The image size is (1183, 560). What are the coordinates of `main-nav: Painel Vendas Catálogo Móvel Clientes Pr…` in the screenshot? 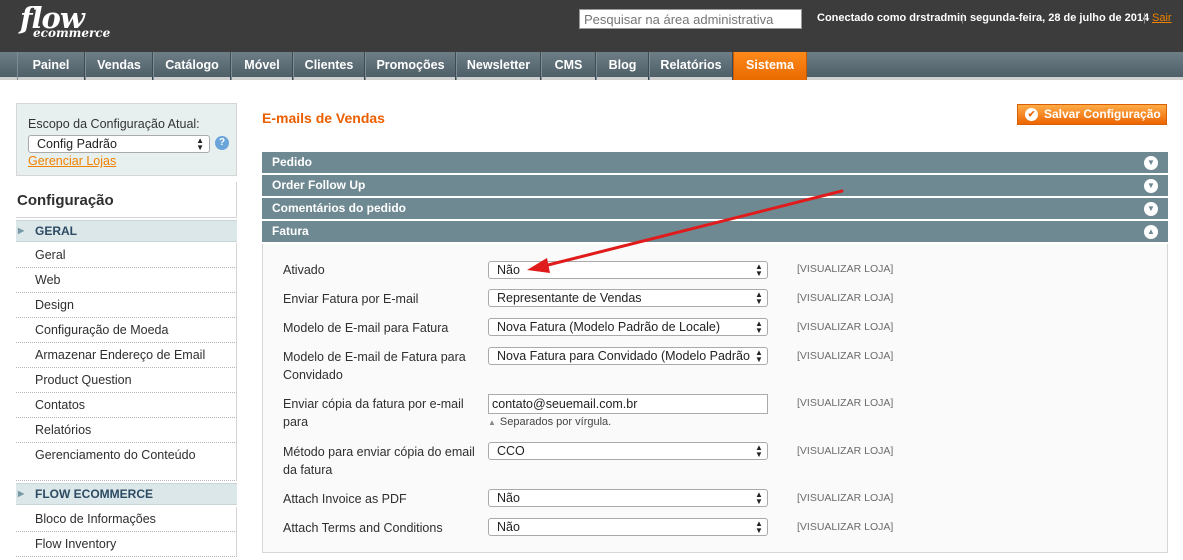 It's located at (591, 66).